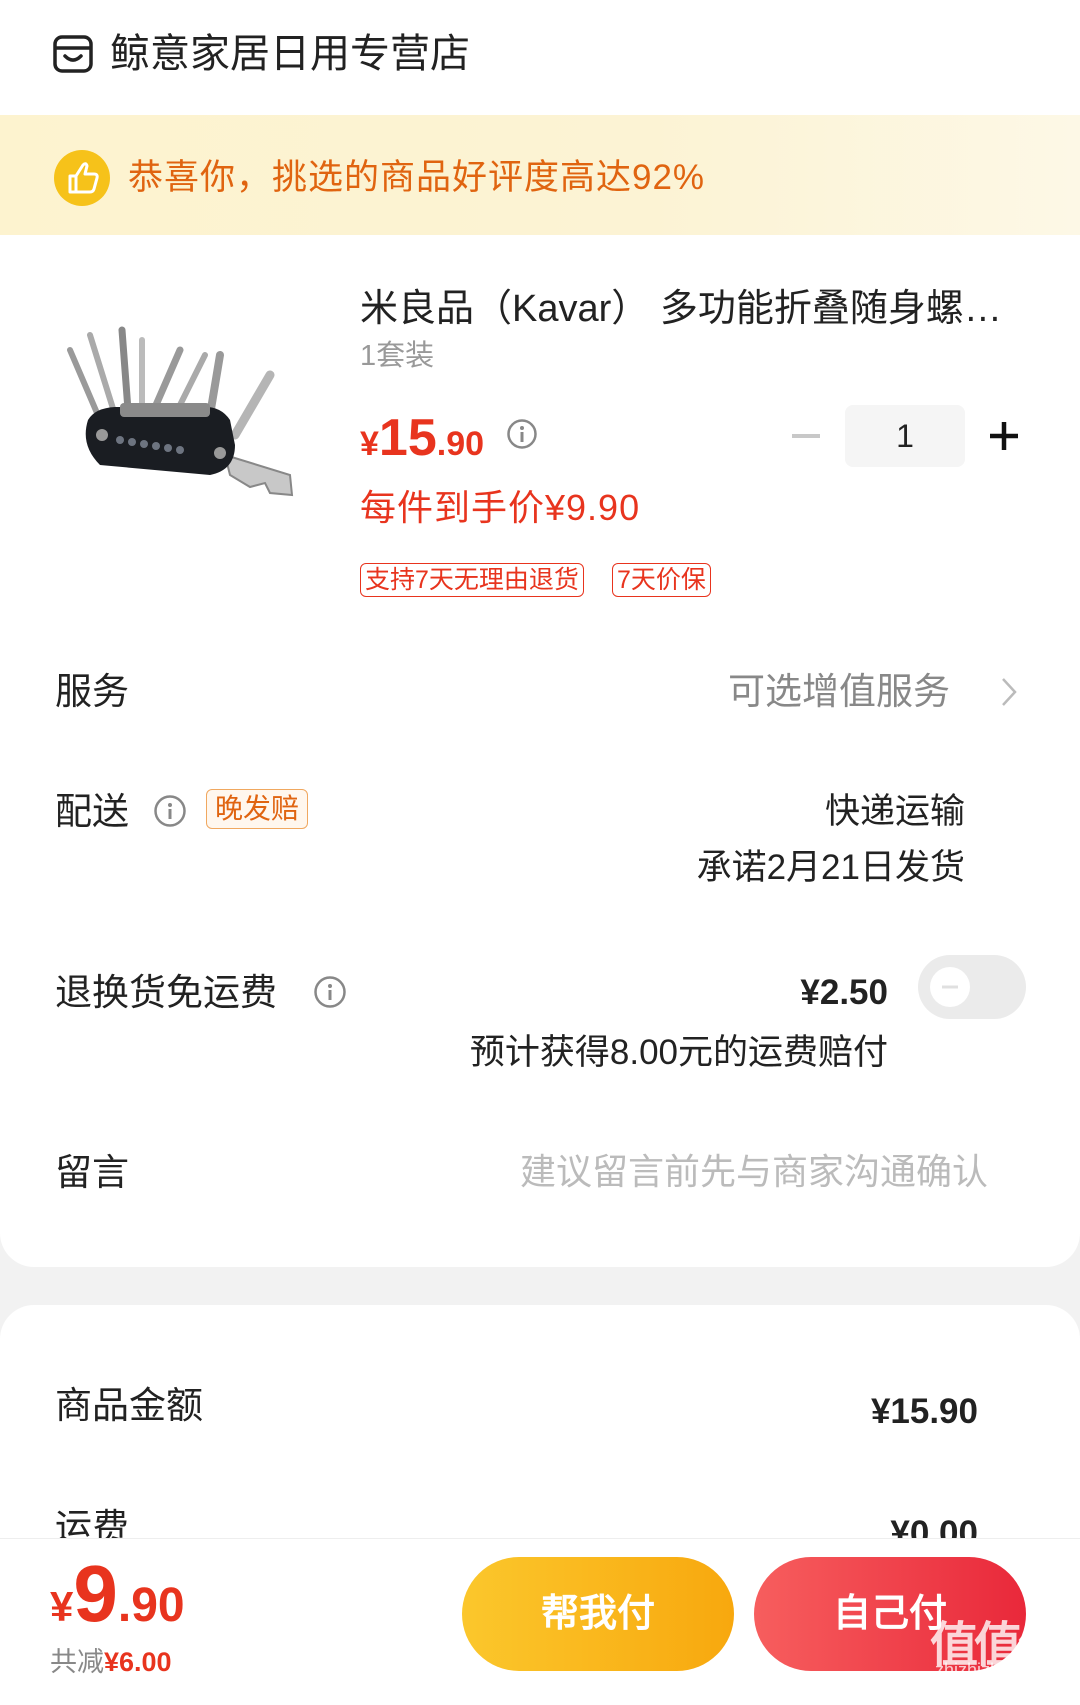 This screenshot has width=1080, height=1705. Describe the element at coordinates (661, 580) in the screenshot. I see `price-protect-tag: 7天价保` at that location.